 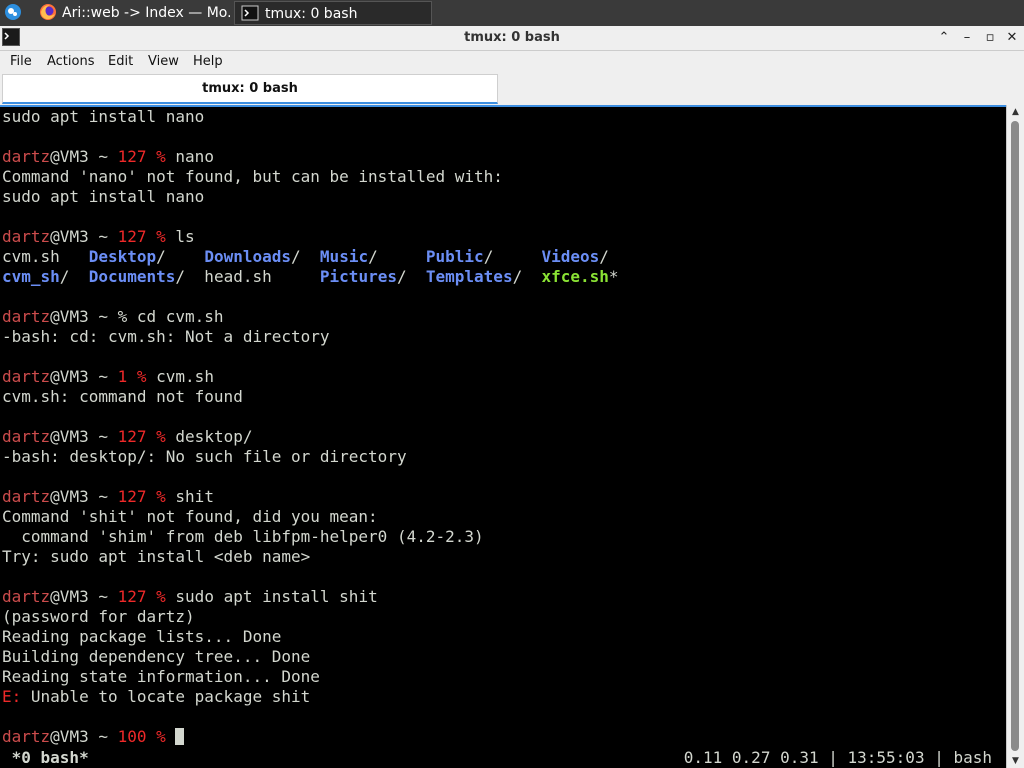 What do you see at coordinates (132, 276) in the screenshot?
I see `terminal-text-segment: Documents` at bounding box center [132, 276].